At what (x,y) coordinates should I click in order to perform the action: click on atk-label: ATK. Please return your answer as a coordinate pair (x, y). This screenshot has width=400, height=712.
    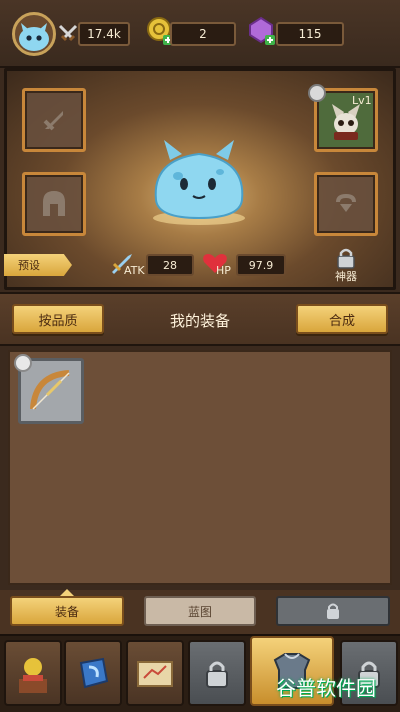
    Looking at the image, I should click on (134, 270).